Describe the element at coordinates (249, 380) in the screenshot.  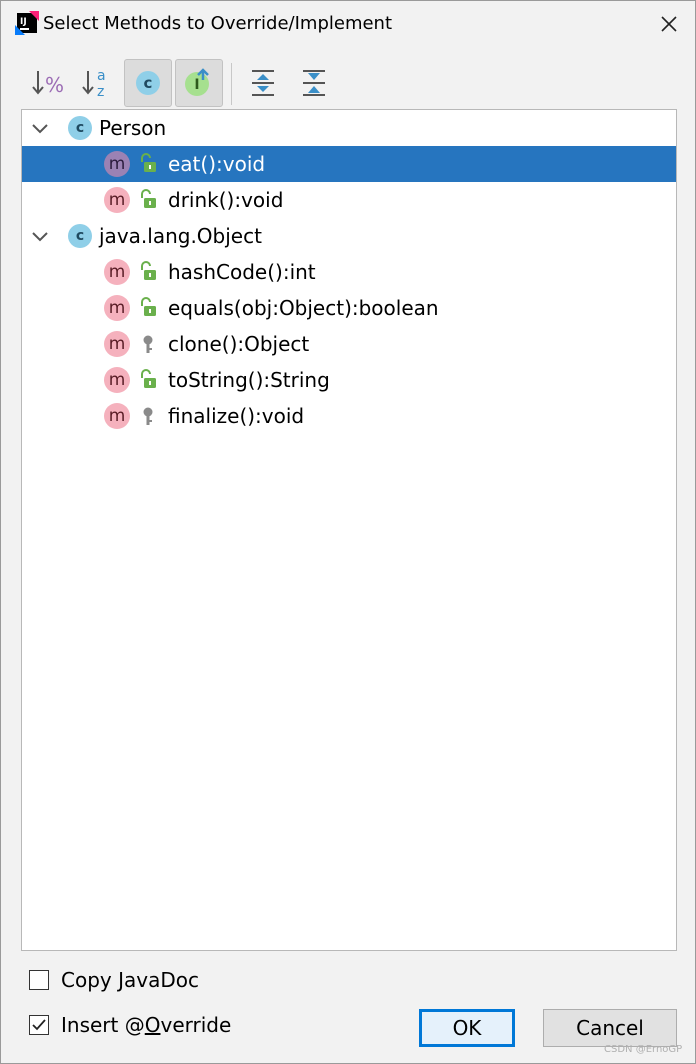
I see `method-label: toString():String` at that location.